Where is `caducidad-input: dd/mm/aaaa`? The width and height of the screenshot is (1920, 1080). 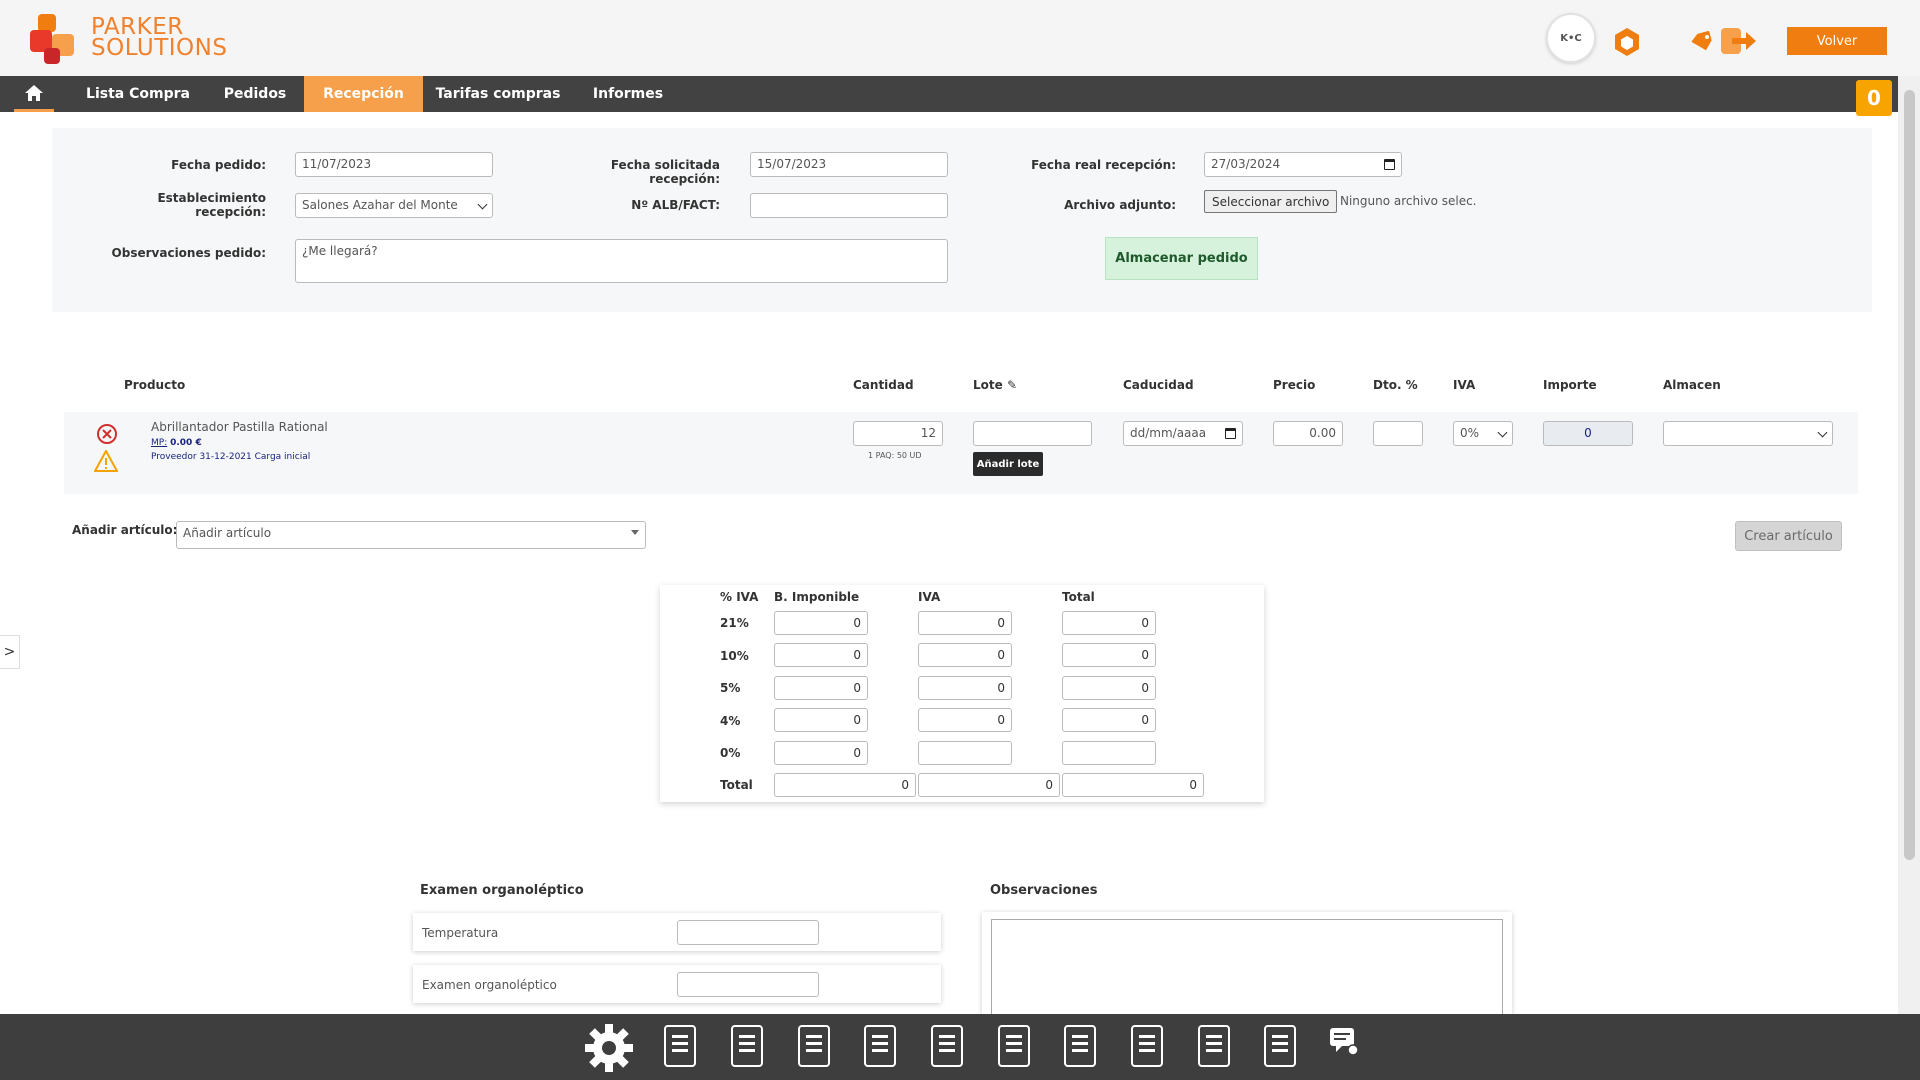 caducidad-input: dd/mm/aaaa is located at coordinates (1183, 433).